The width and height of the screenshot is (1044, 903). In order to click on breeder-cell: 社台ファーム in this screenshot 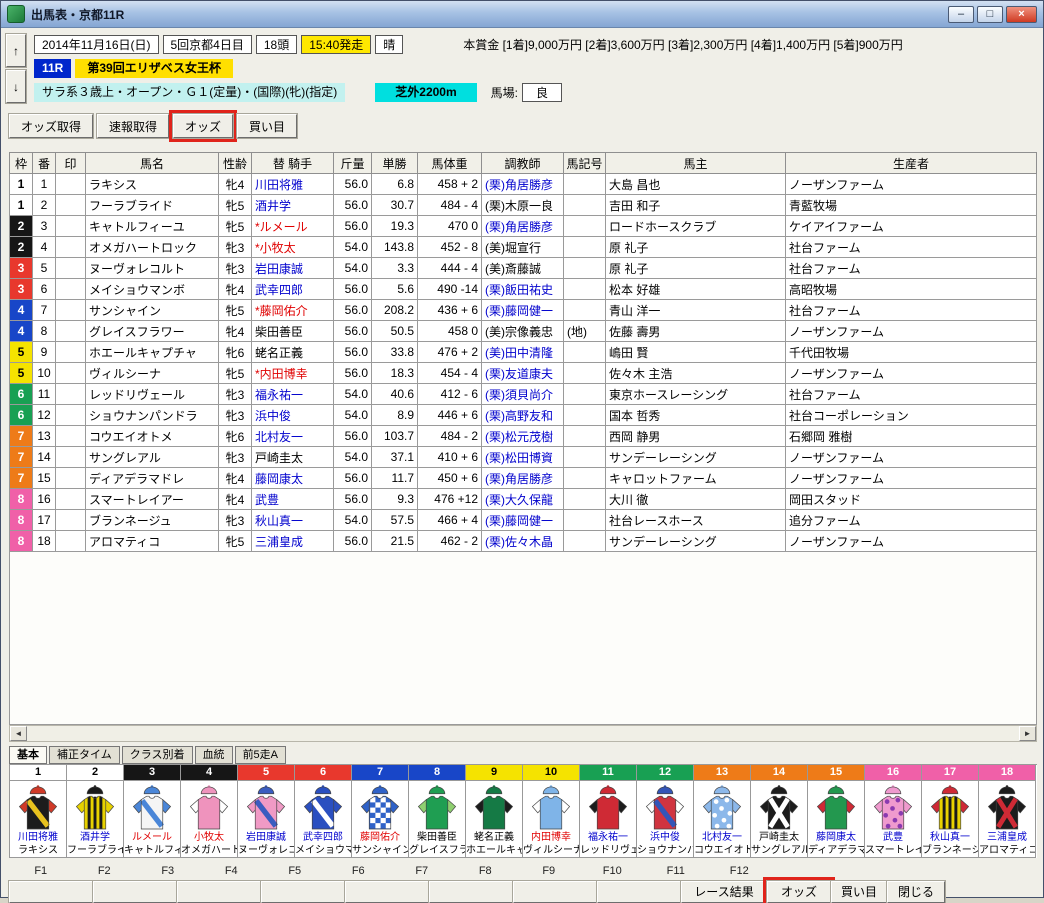, I will do `click(911, 394)`.